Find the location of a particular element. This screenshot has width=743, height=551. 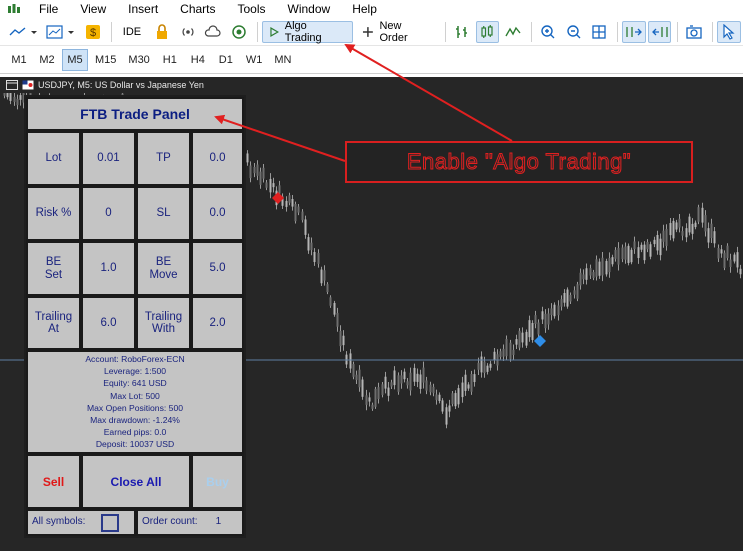

menu-view: View is located at coordinates (93, 9).